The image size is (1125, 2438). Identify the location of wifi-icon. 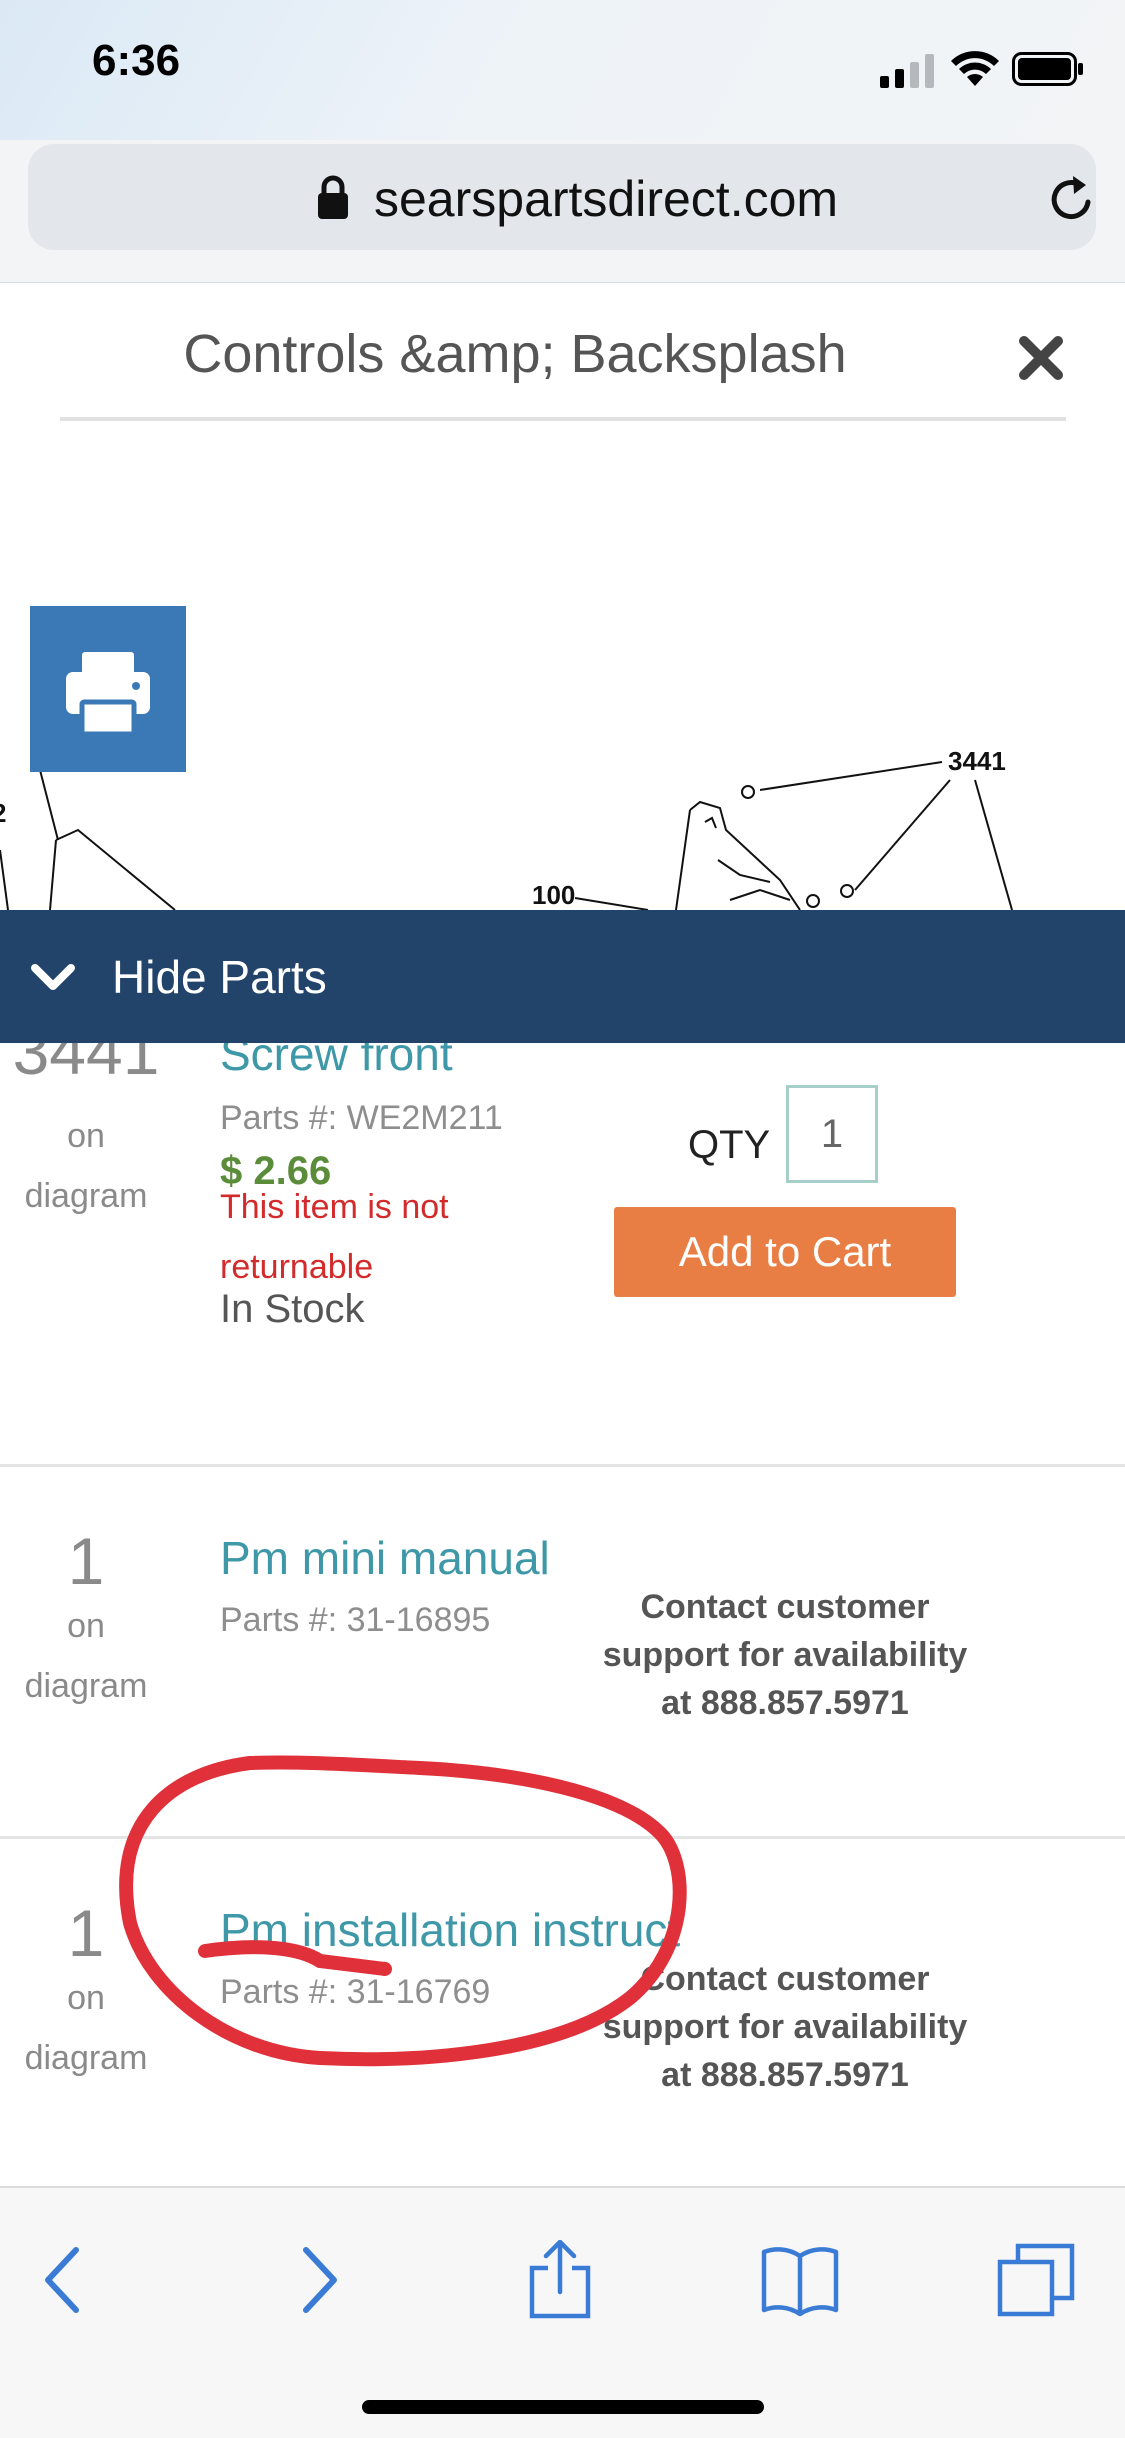
(975, 68).